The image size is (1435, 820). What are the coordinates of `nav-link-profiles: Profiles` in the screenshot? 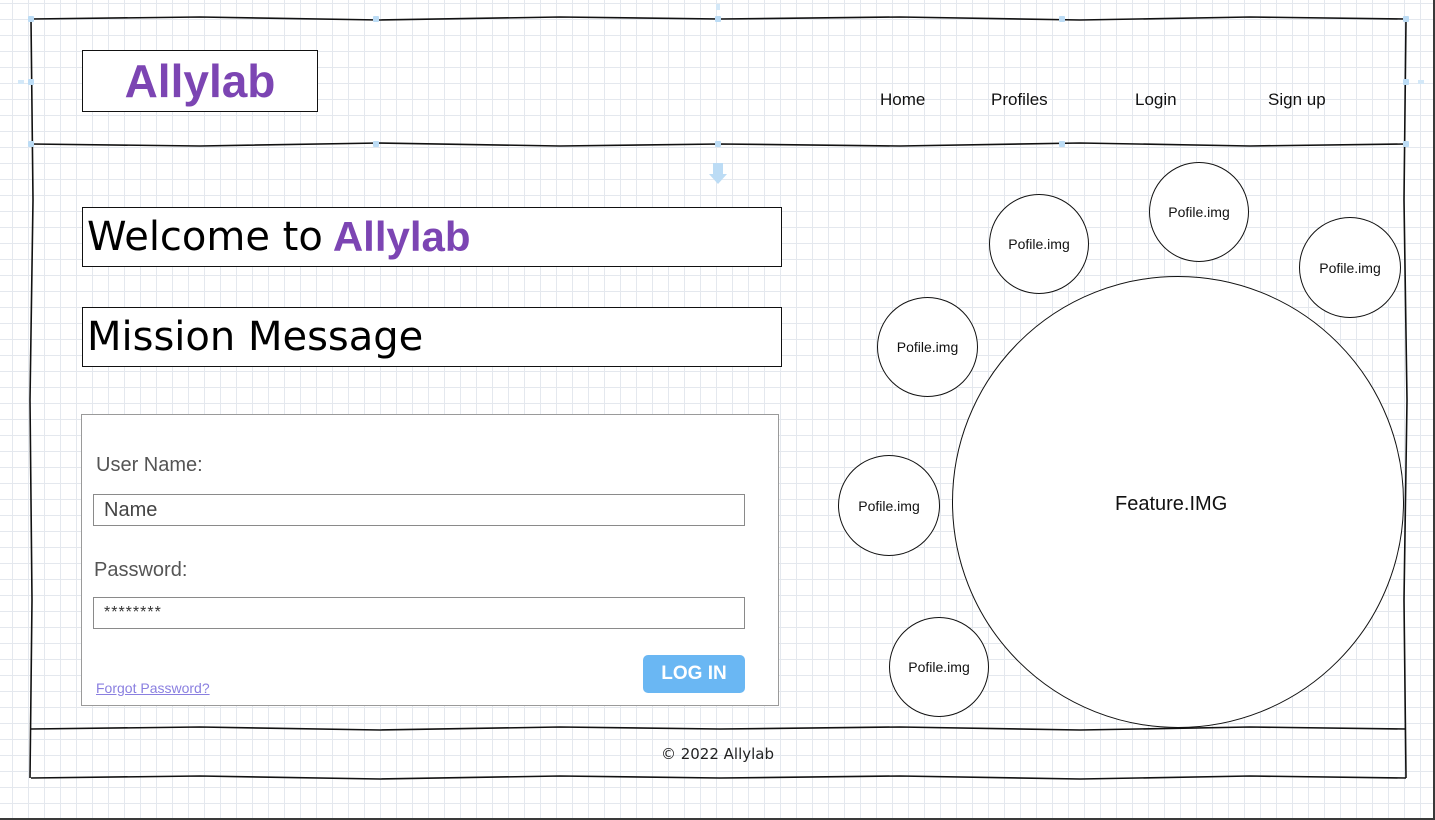 It's located at (1019, 100).